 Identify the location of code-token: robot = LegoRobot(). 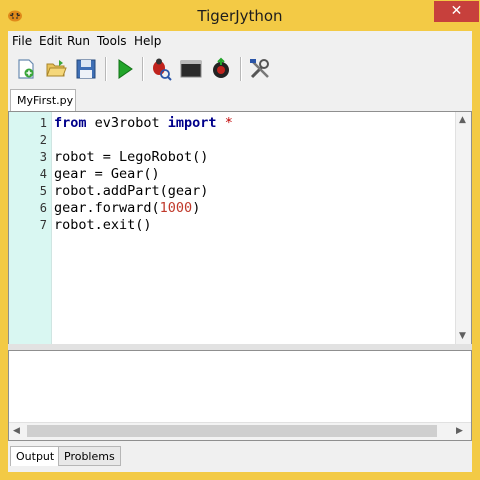
(131, 157).